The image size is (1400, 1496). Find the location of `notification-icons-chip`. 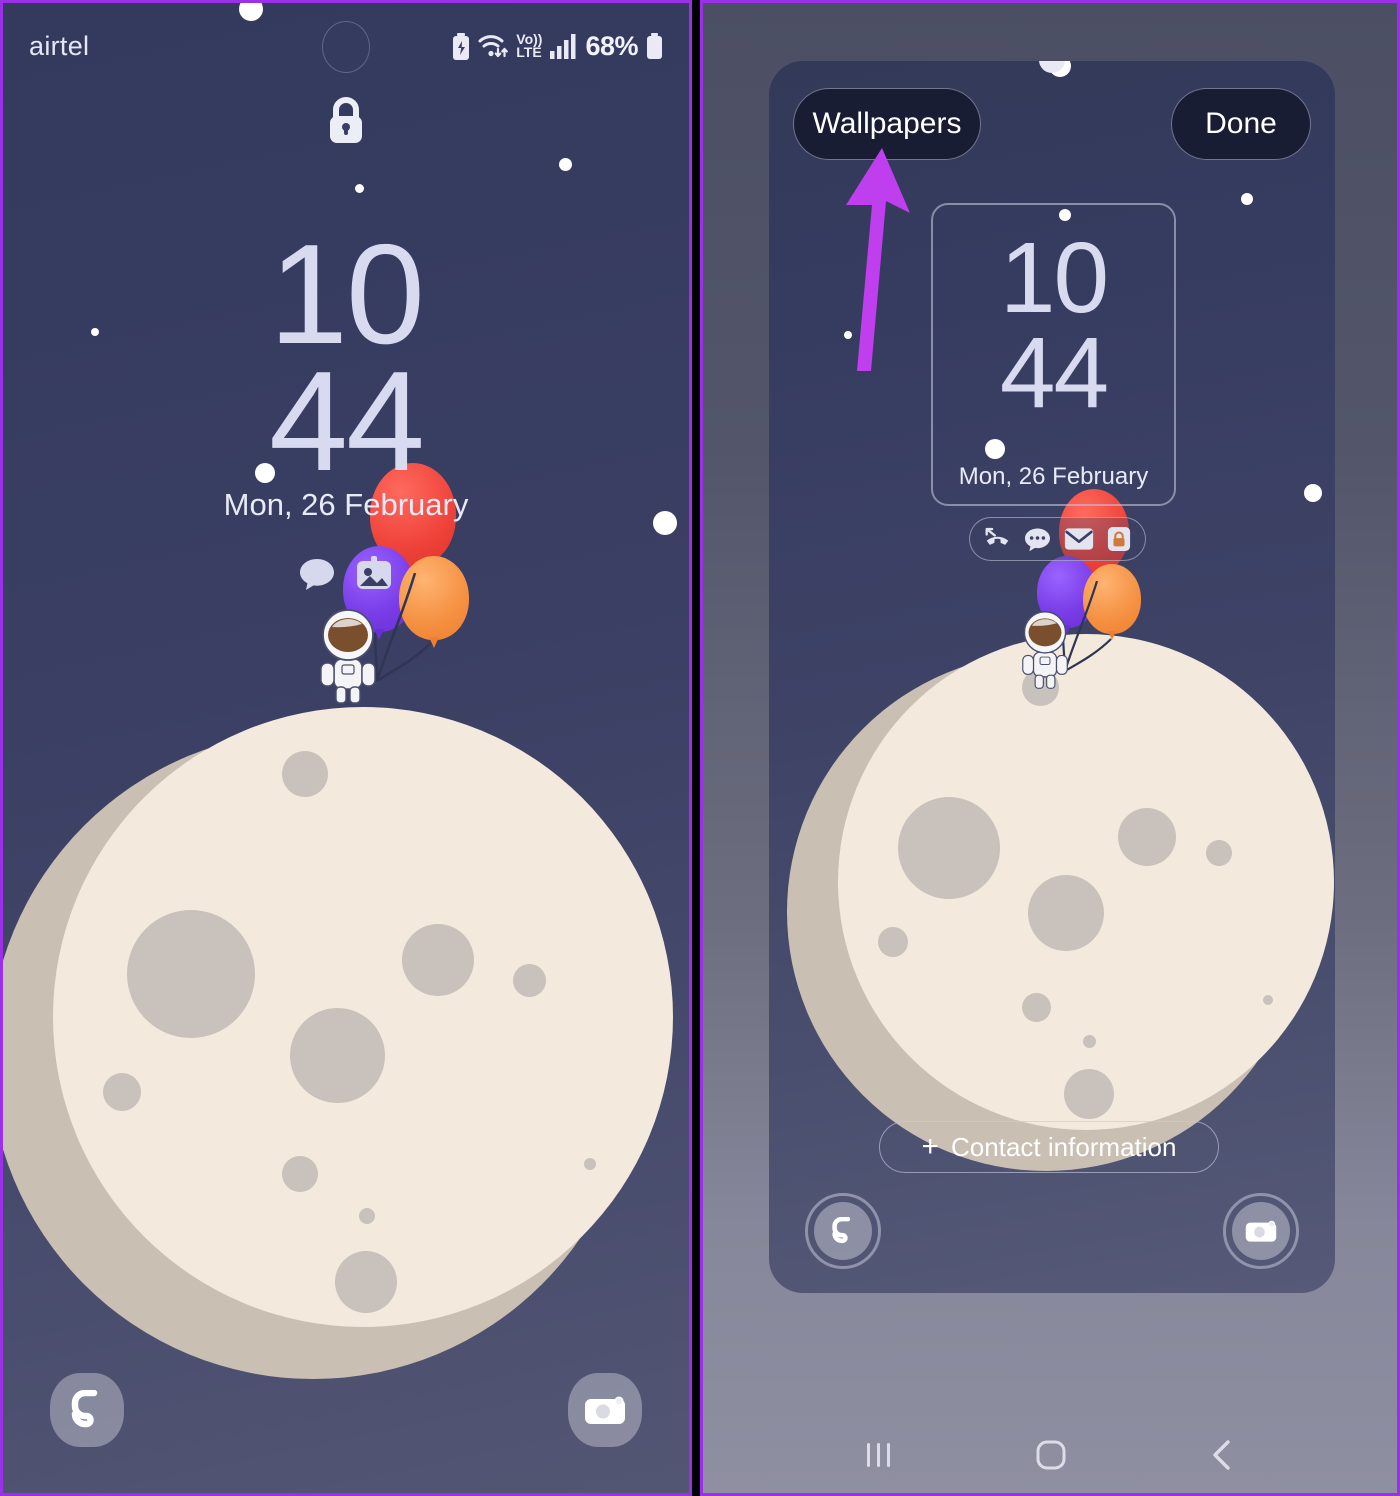

notification-icons-chip is located at coordinates (1057, 539).